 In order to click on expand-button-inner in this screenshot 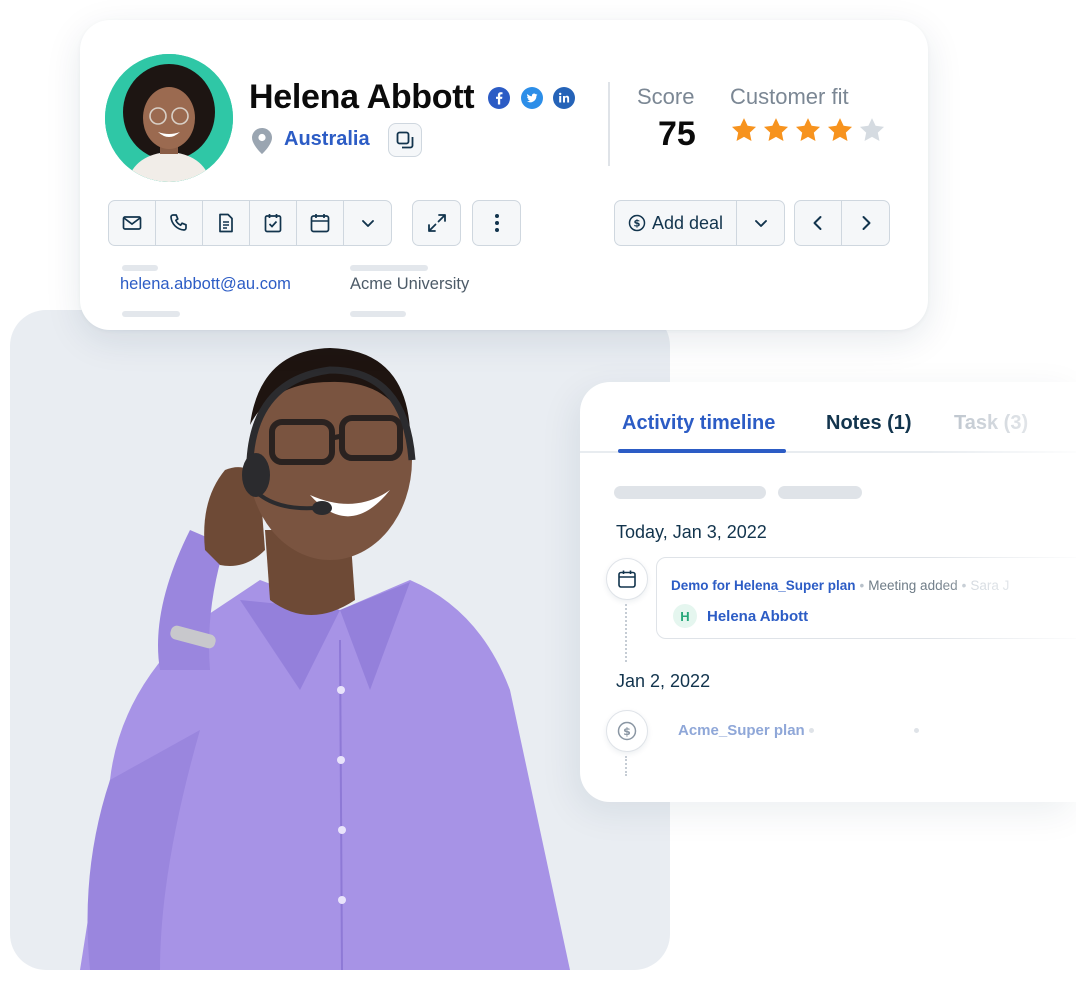, I will do `click(436, 223)`.